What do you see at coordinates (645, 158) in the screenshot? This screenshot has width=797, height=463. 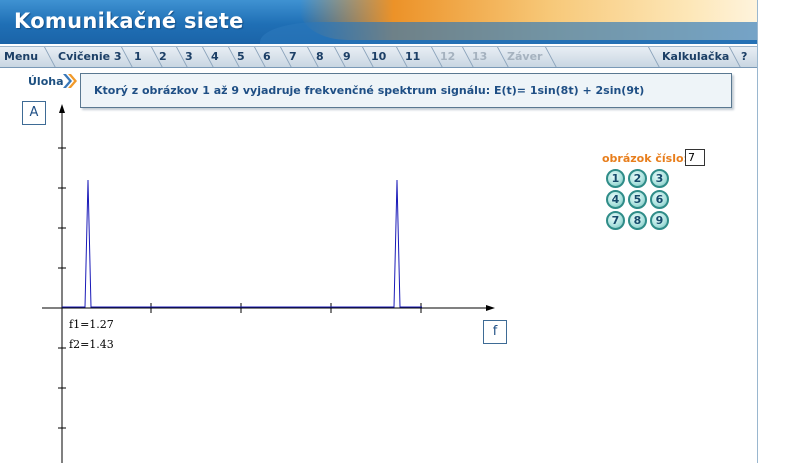 I see `picture-number-label: obrázok číslo:` at bounding box center [645, 158].